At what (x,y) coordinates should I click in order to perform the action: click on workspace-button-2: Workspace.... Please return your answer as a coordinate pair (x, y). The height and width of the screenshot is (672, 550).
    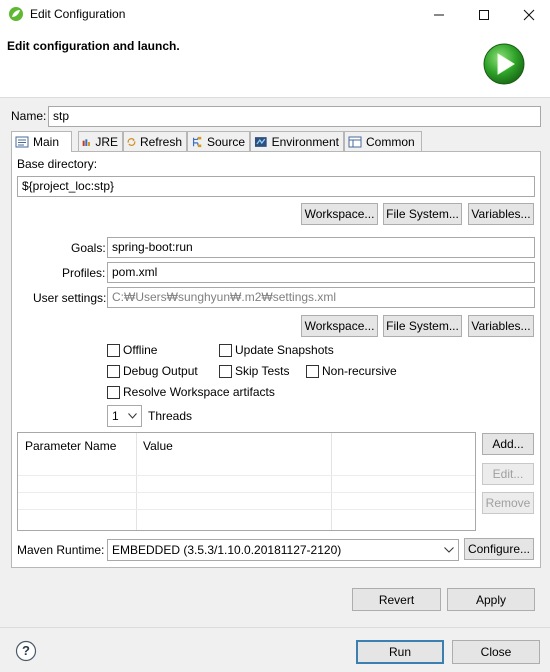
    Looking at the image, I should click on (339, 326).